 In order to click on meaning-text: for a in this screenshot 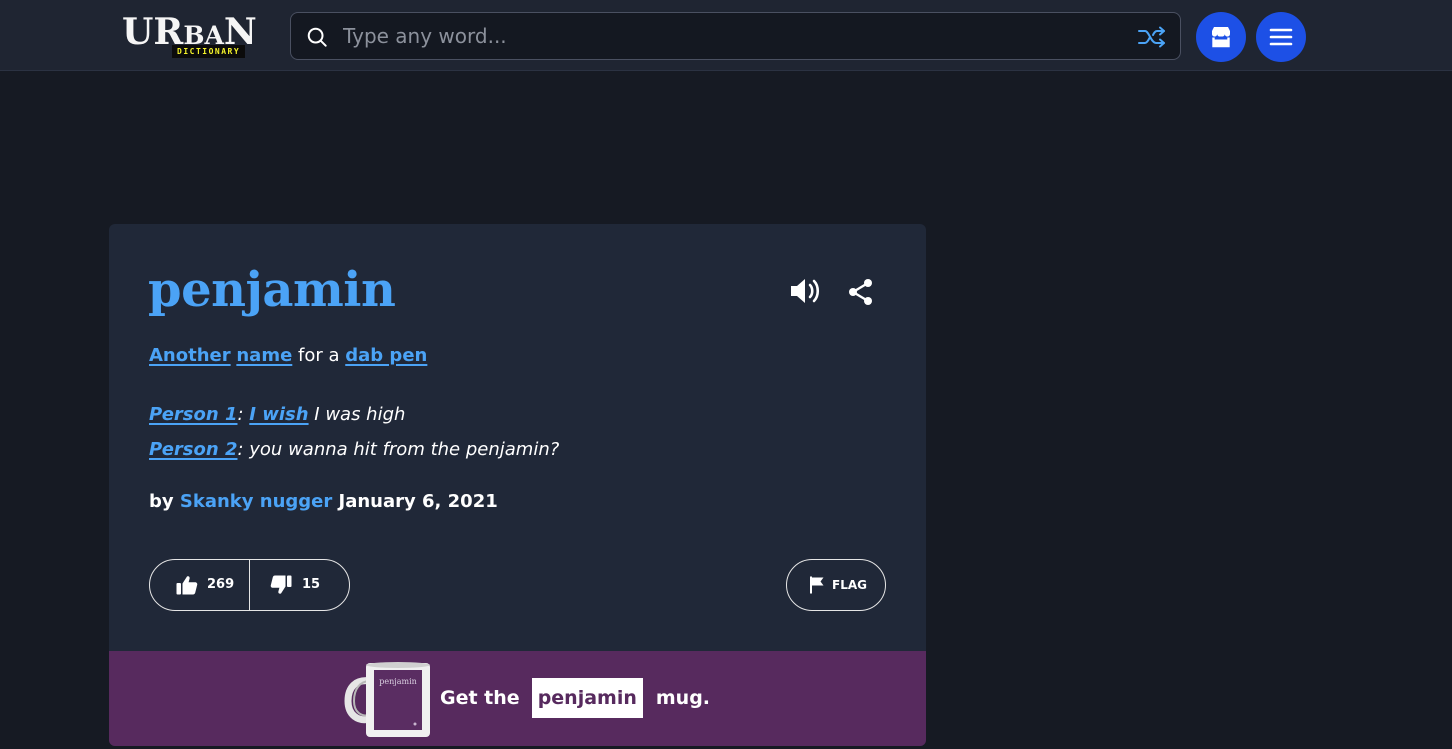, I will do `click(319, 355)`.